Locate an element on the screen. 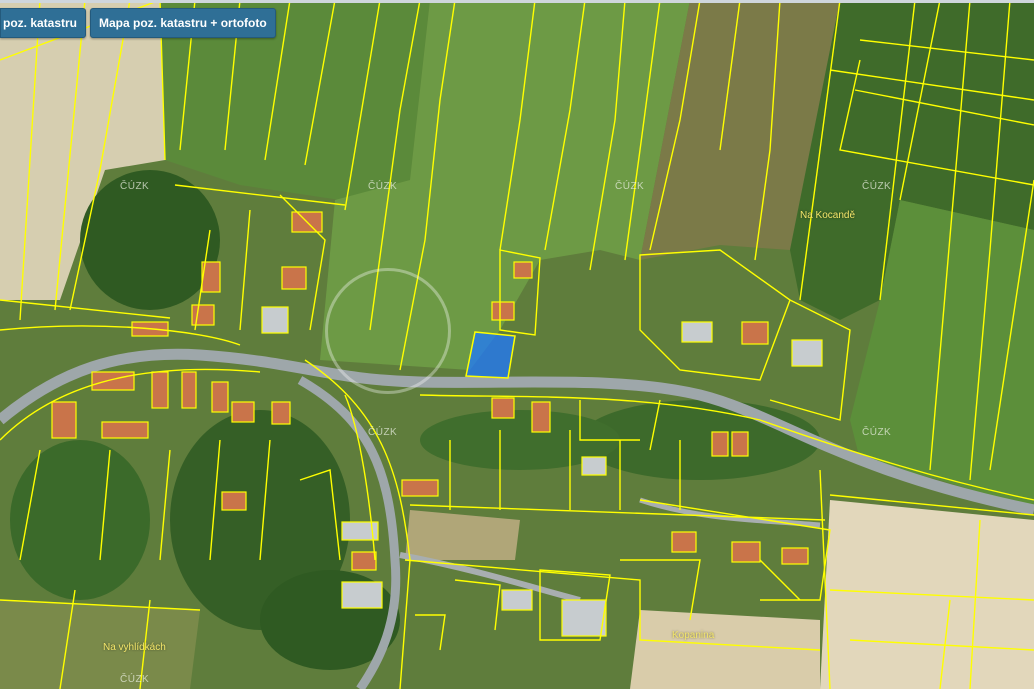  map-watermark-logo-icon is located at coordinates (388, 331).